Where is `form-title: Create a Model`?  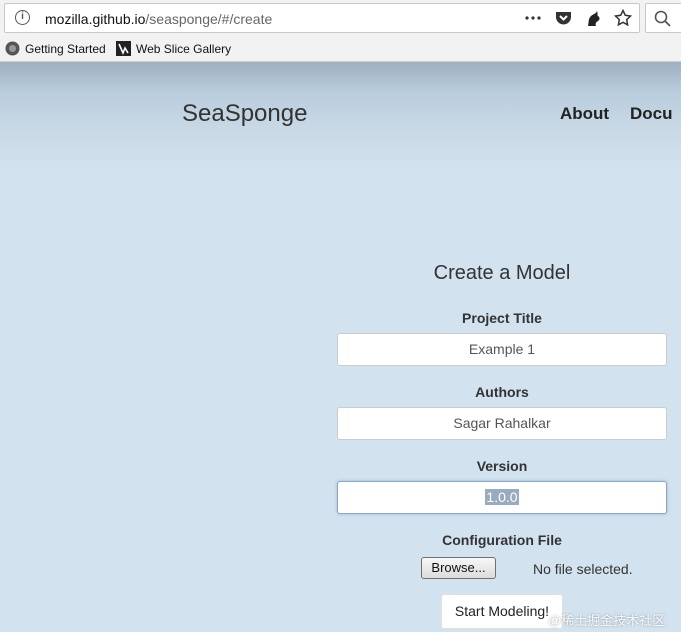
form-title: Create a Model is located at coordinates (502, 273).